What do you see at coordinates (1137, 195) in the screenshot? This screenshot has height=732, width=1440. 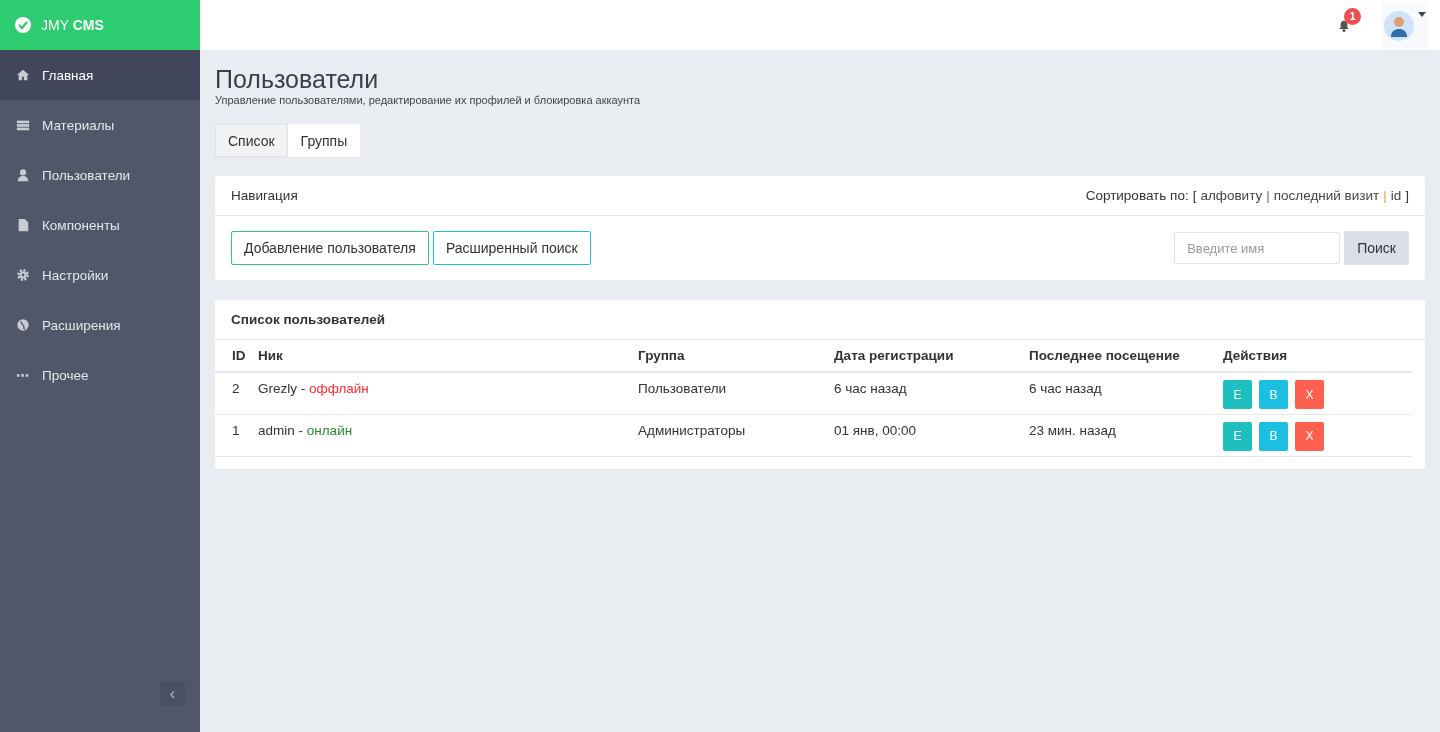 I see `sort-label: Сортировать по:` at bounding box center [1137, 195].